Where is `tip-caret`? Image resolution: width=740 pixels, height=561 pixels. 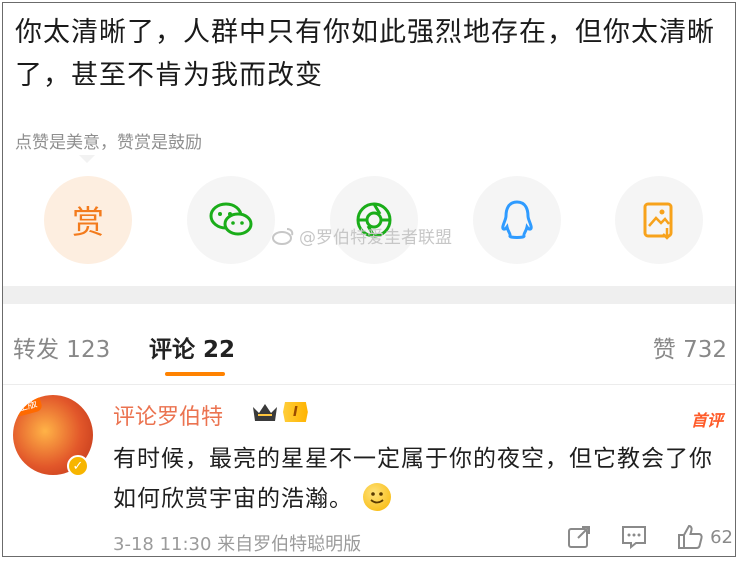
tip-caret is located at coordinates (87, 159).